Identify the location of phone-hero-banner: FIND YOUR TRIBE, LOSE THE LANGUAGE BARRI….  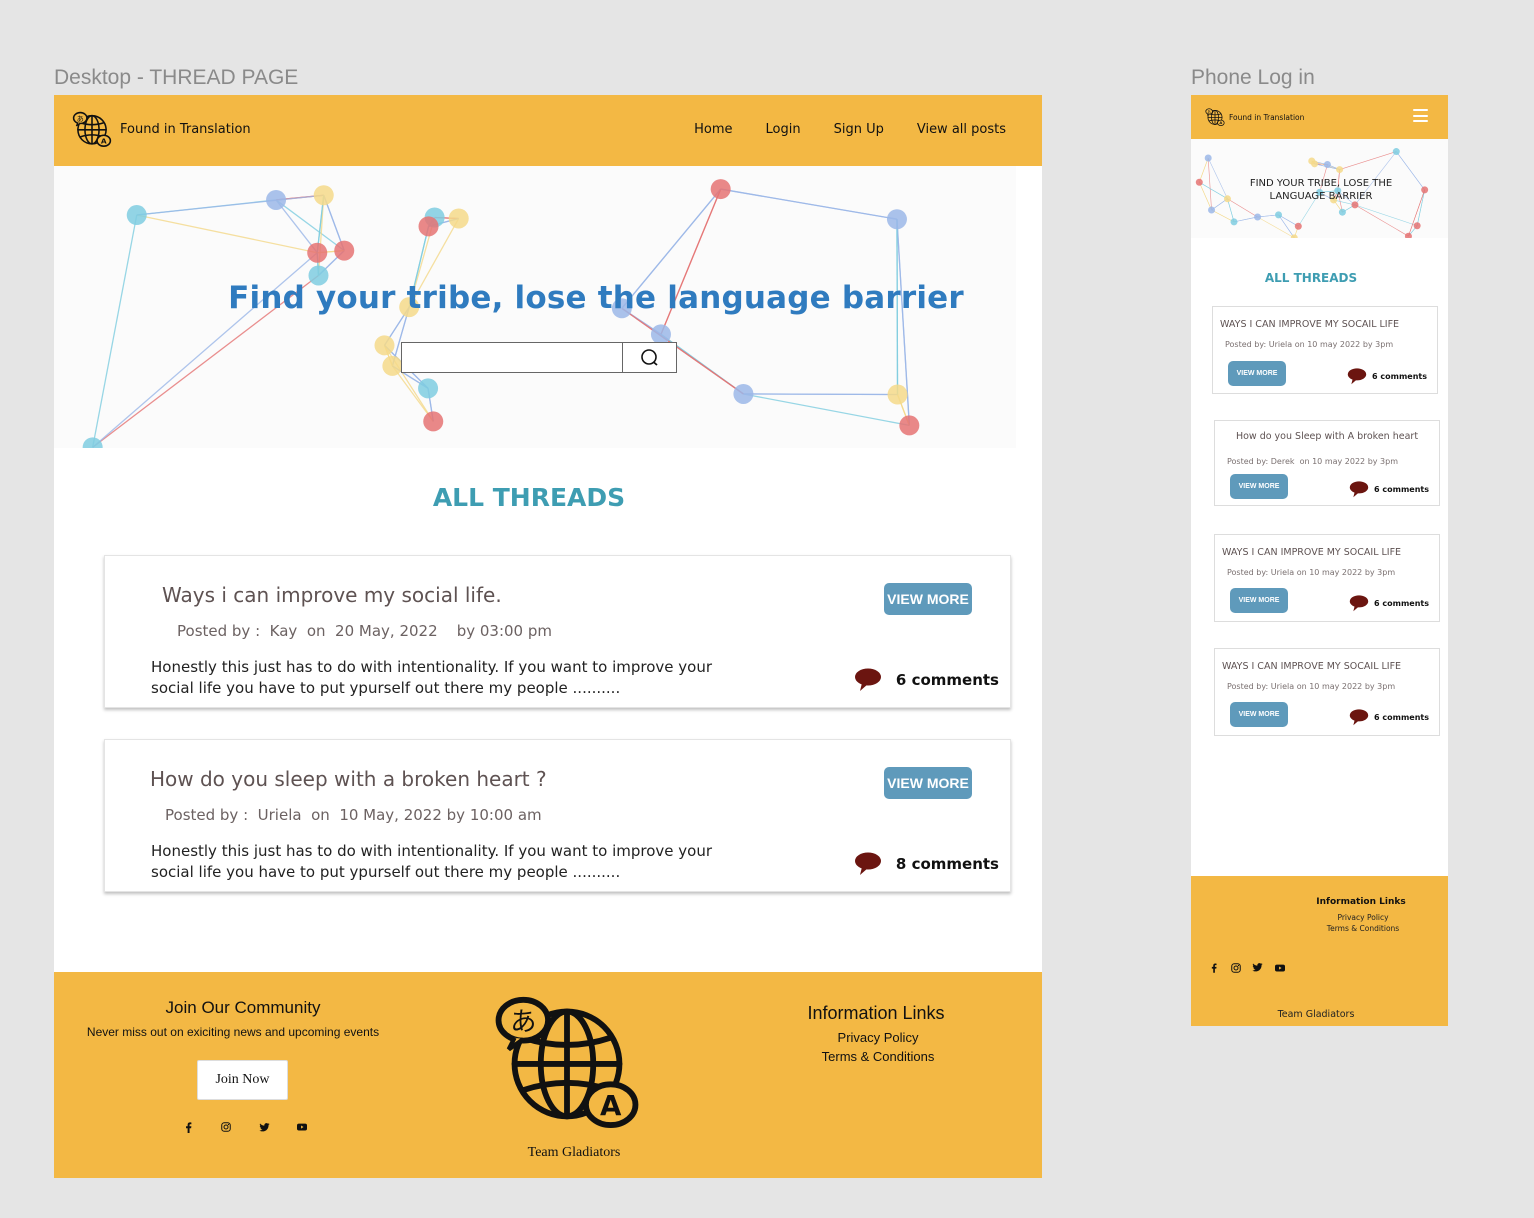
(1319, 188).